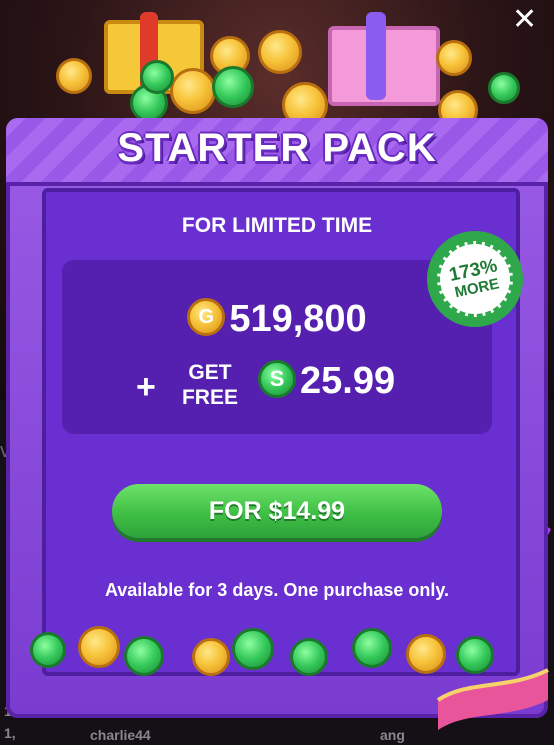 This screenshot has height=745, width=554. What do you see at coordinates (298, 319) in the screenshot?
I see `coins-amount-text: 519,800` at bounding box center [298, 319].